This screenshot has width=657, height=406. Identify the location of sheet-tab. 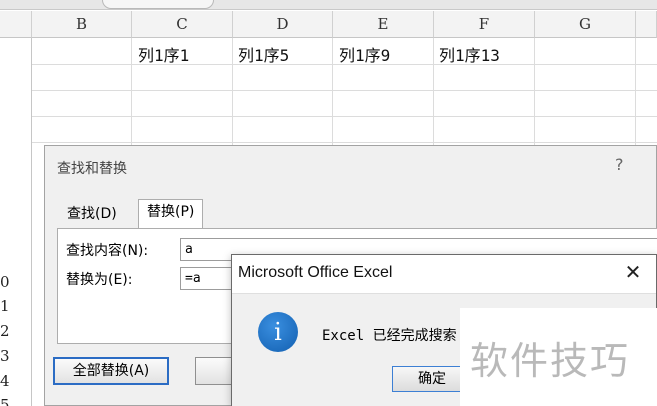
(158, 4).